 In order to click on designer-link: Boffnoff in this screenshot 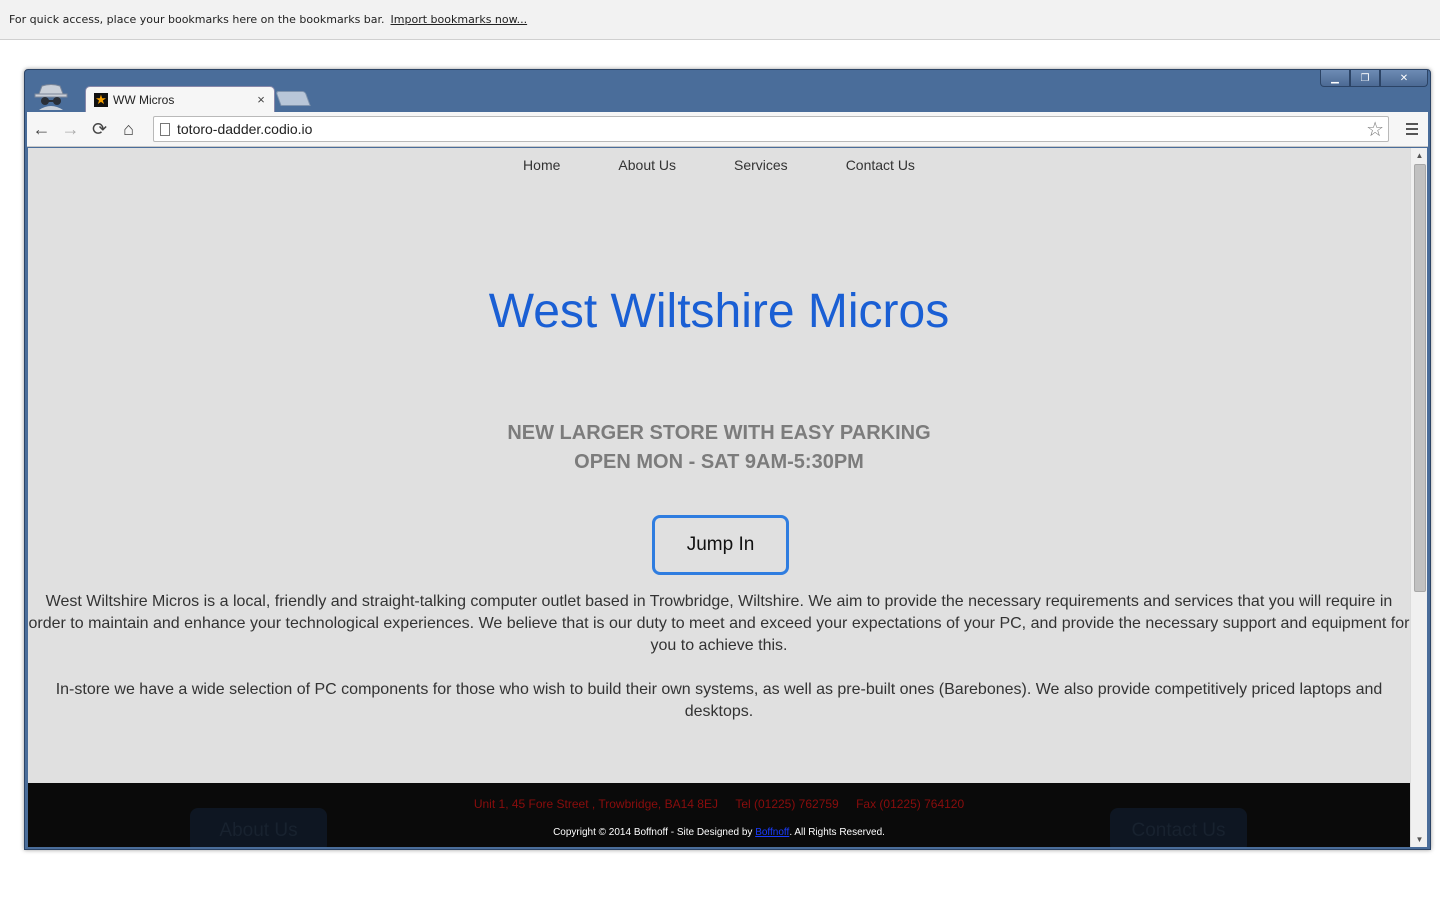, I will do `click(772, 832)`.